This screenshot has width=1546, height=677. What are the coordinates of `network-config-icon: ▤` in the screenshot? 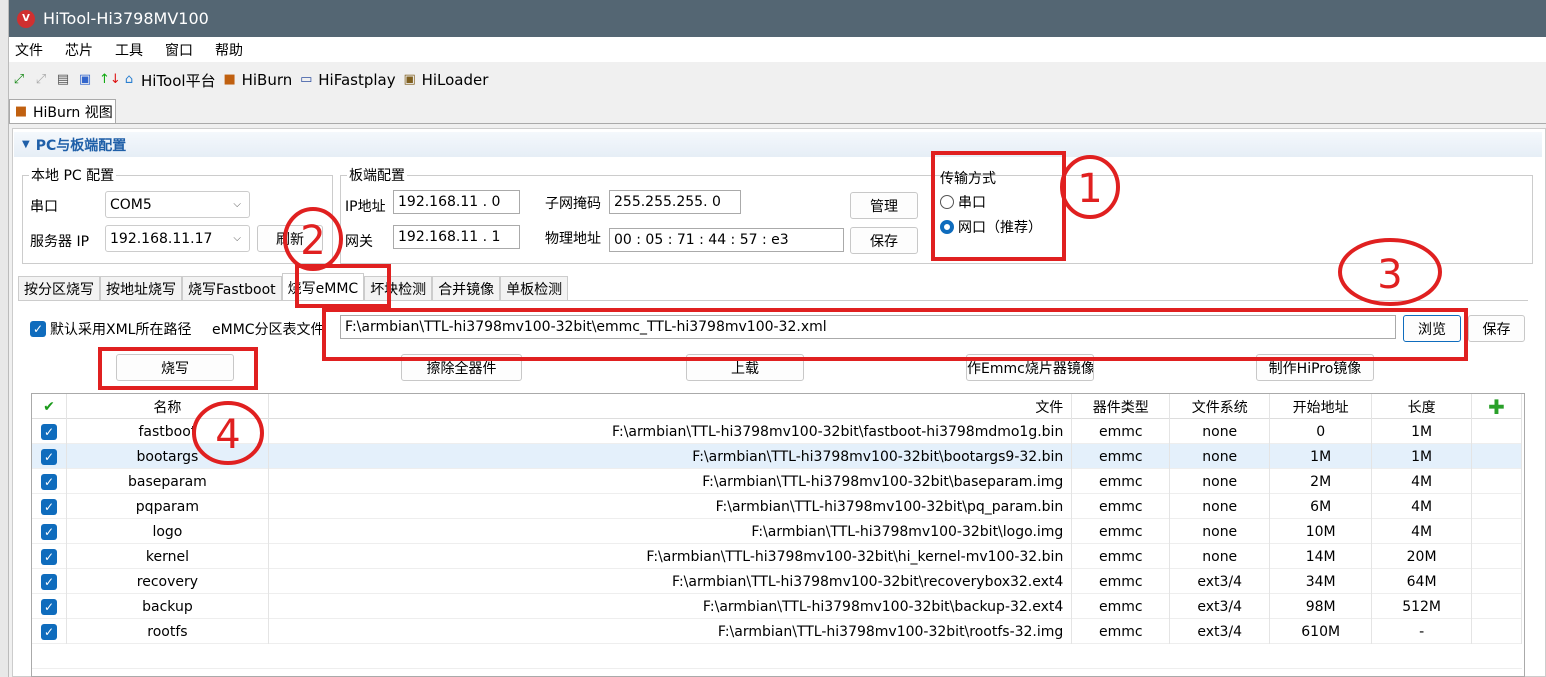 It's located at (63, 80).